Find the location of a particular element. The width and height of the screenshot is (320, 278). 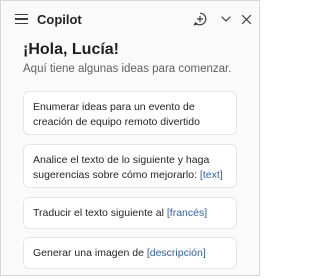

suggestion-placeholder: [francés] is located at coordinates (187, 213).